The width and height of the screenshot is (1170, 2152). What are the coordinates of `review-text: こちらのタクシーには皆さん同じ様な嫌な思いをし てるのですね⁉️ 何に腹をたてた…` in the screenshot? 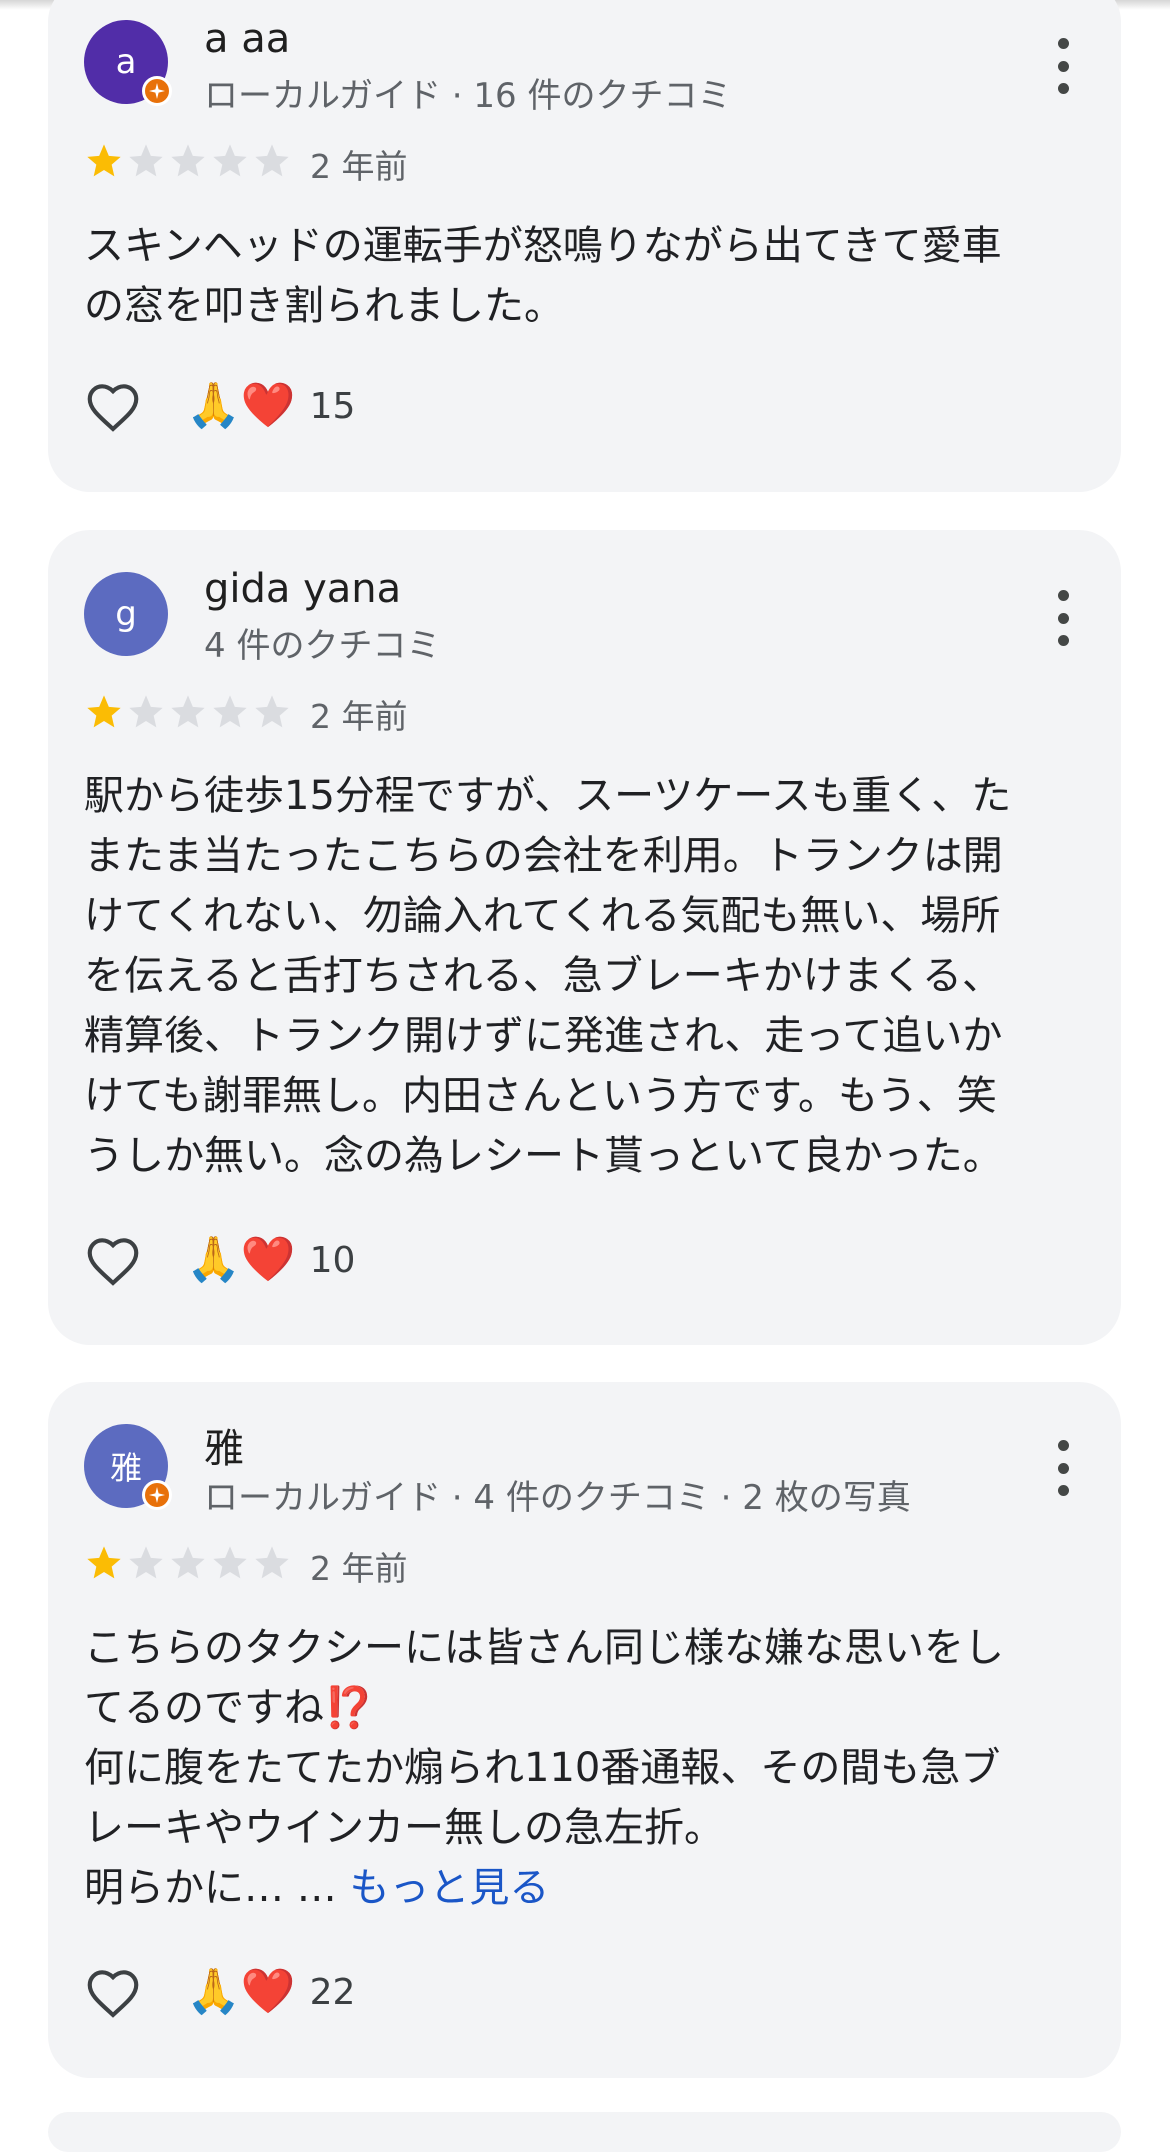 It's located at (589, 1768).